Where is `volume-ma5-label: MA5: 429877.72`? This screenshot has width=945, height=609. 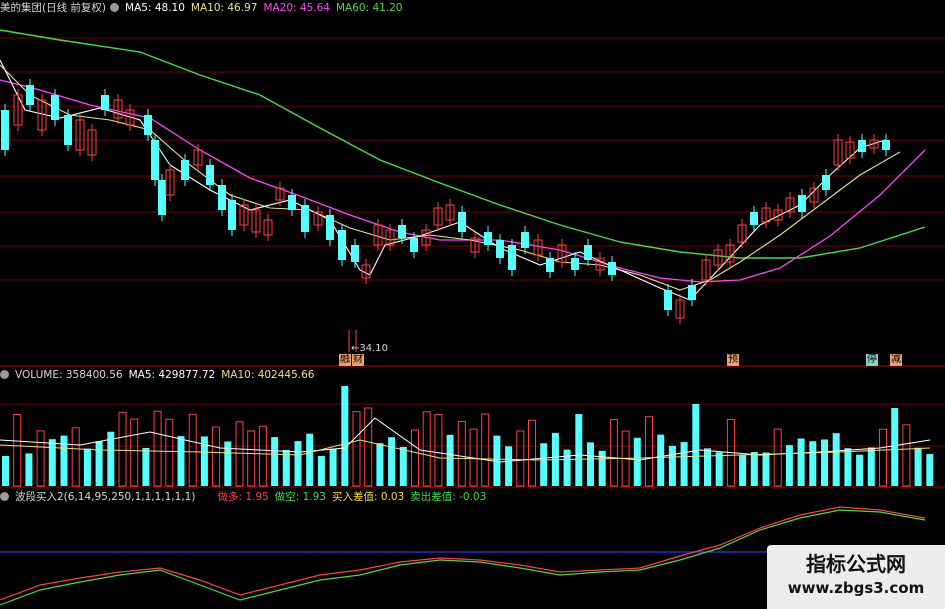
volume-ma5-label: MA5: 429877.72 is located at coordinates (172, 375).